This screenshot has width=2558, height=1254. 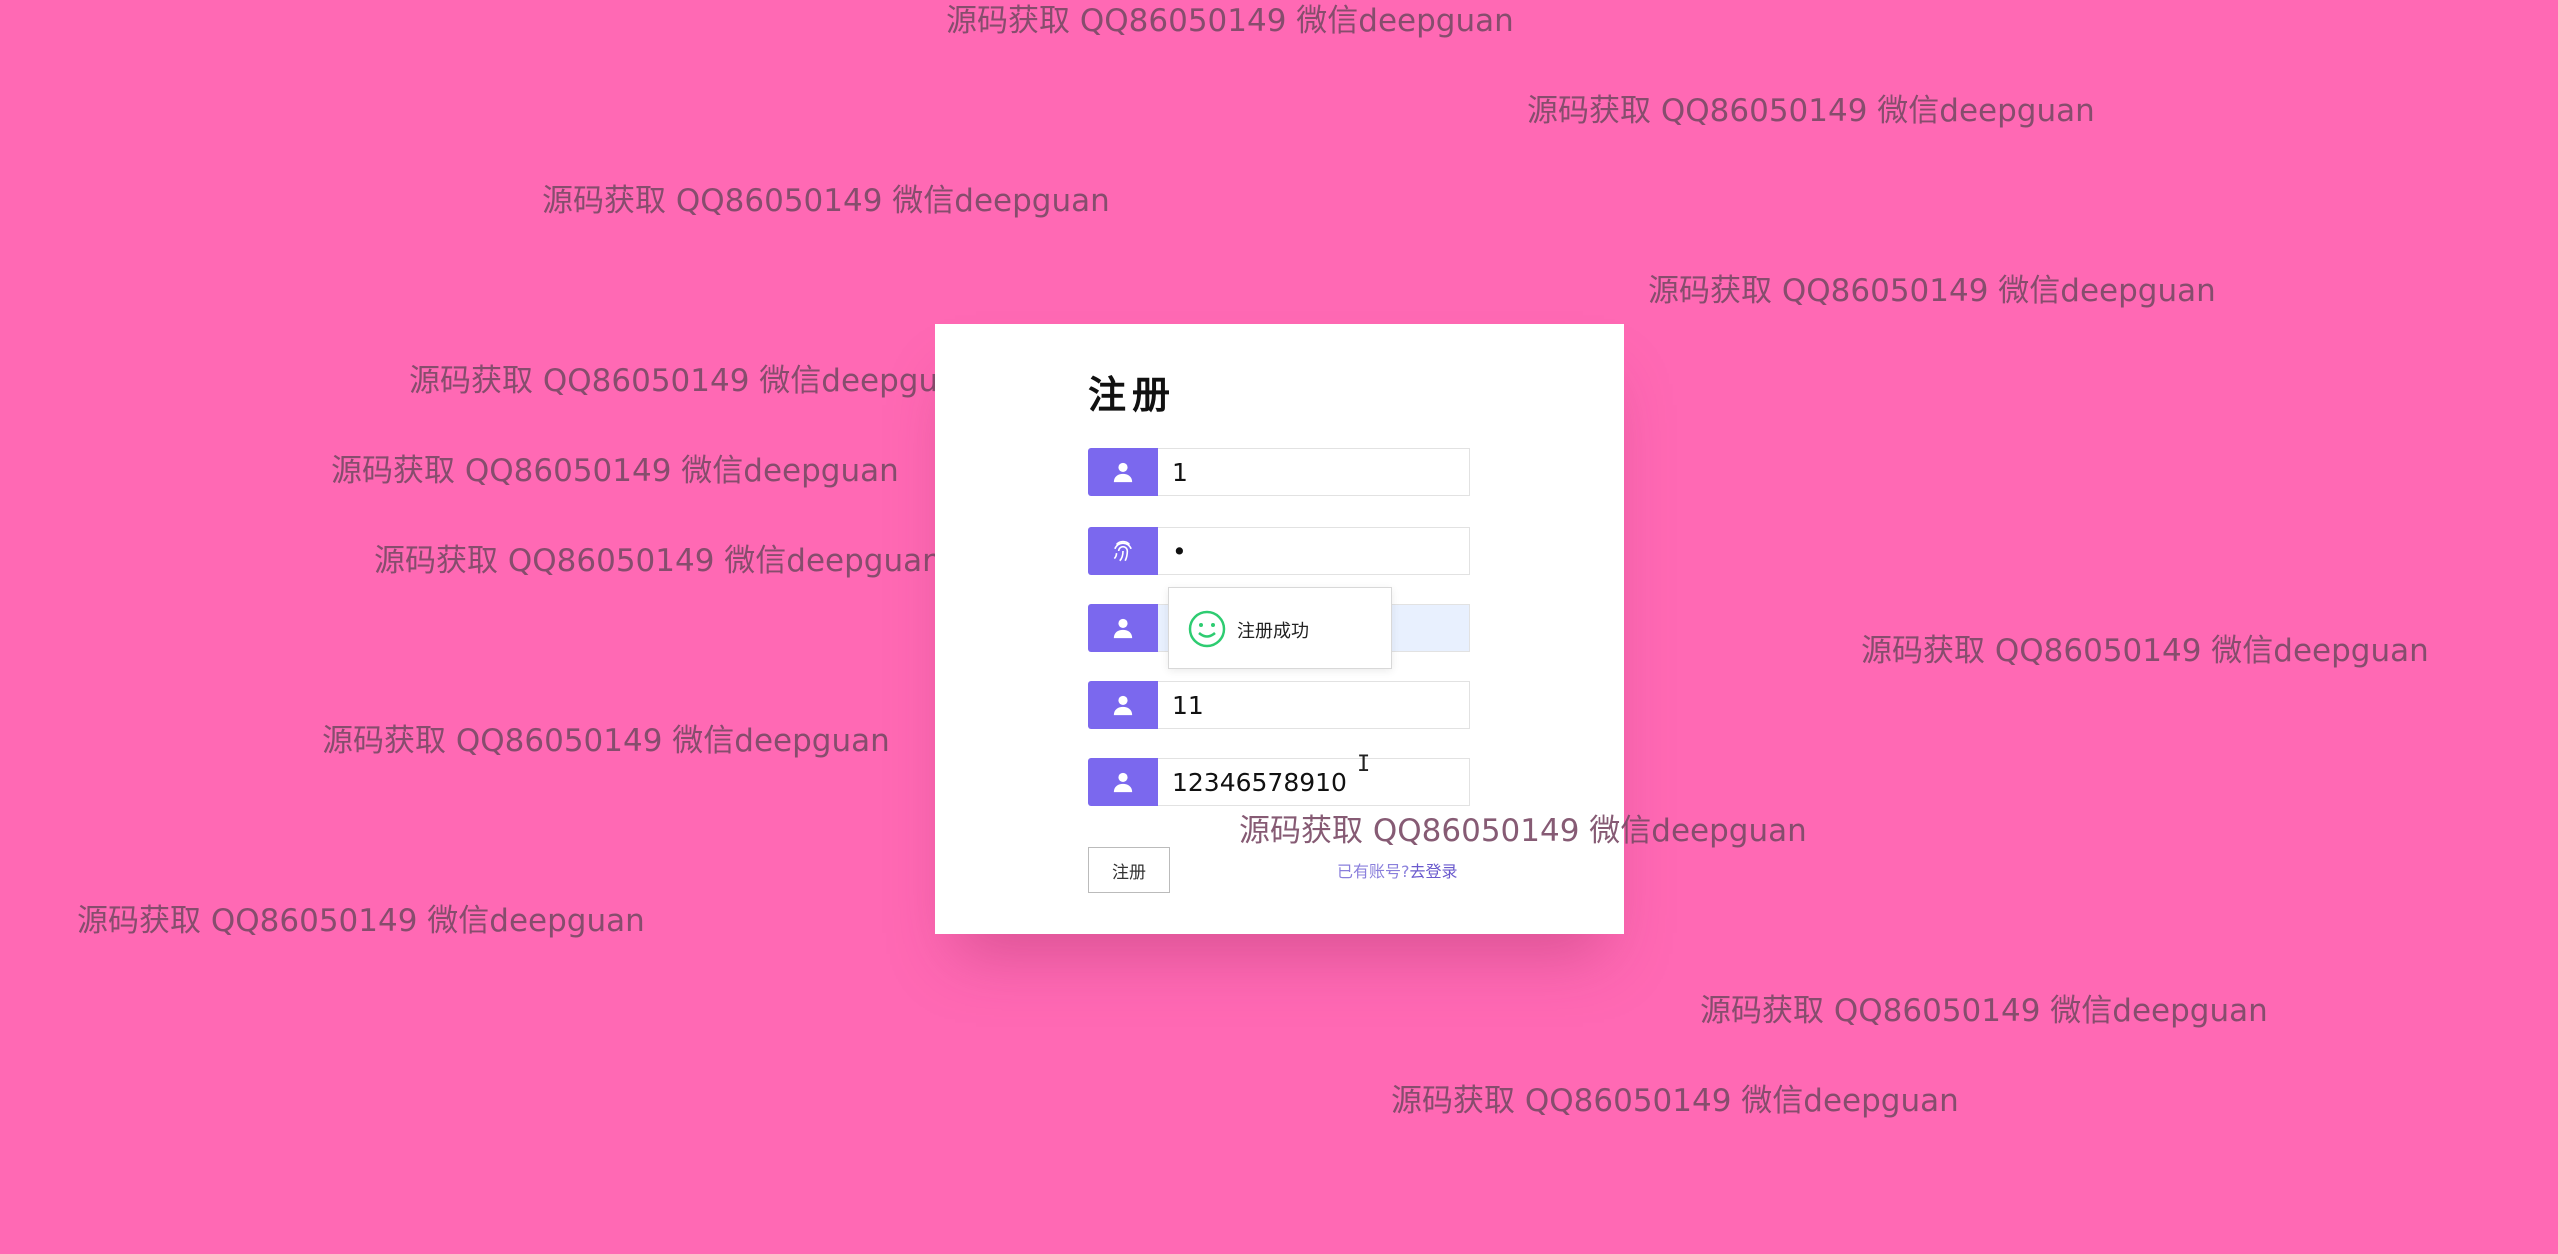 I want to click on phone-input: 12346578910, so click(x=1314, y=782).